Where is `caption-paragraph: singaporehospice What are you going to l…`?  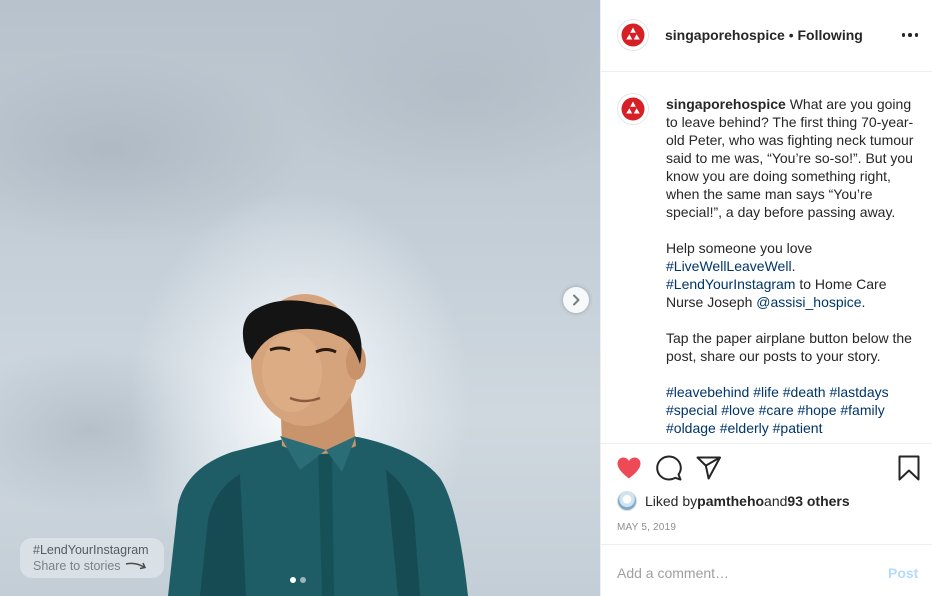 caption-paragraph: singaporehospice What are you going to l… is located at coordinates (795, 158).